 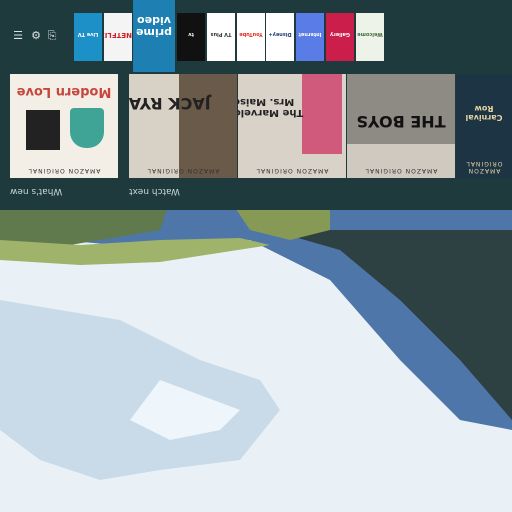 I want to click on poster-mrs-maisel-tag: AMAZON ORIGINAL, so click(x=292, y=170).